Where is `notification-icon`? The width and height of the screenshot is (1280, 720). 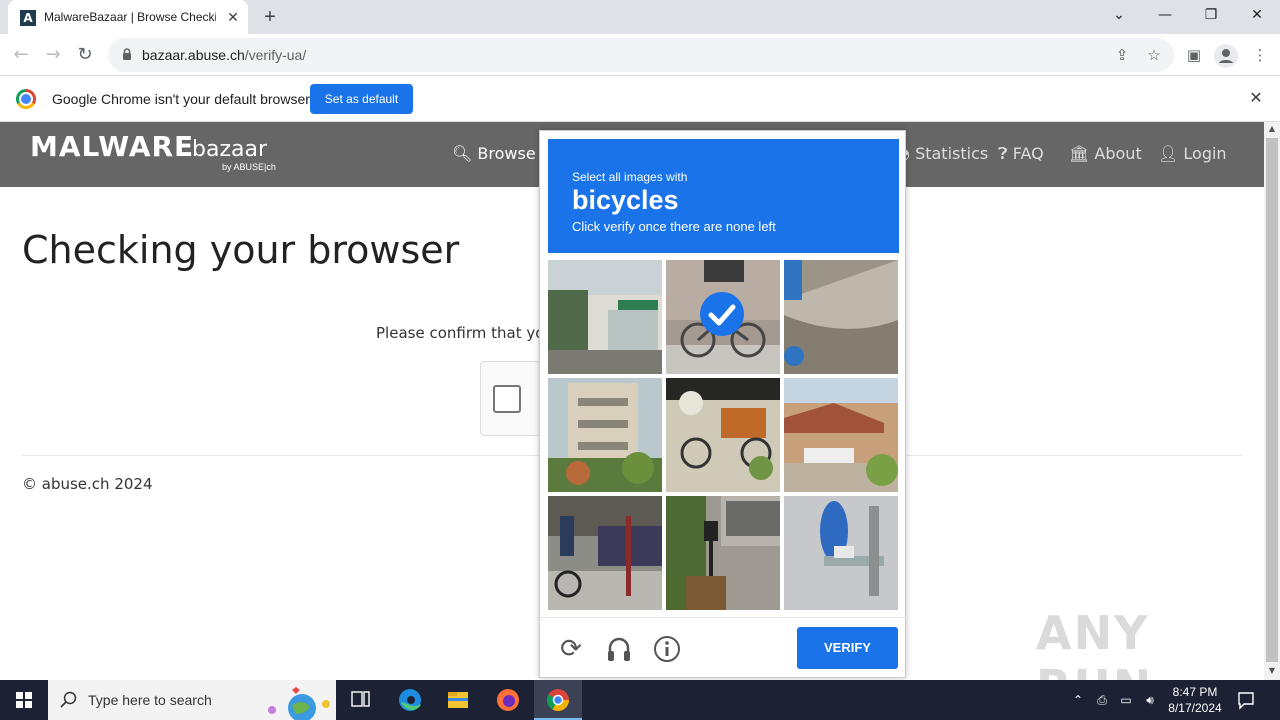
notification-icon is located at coordinates (1246, 700).